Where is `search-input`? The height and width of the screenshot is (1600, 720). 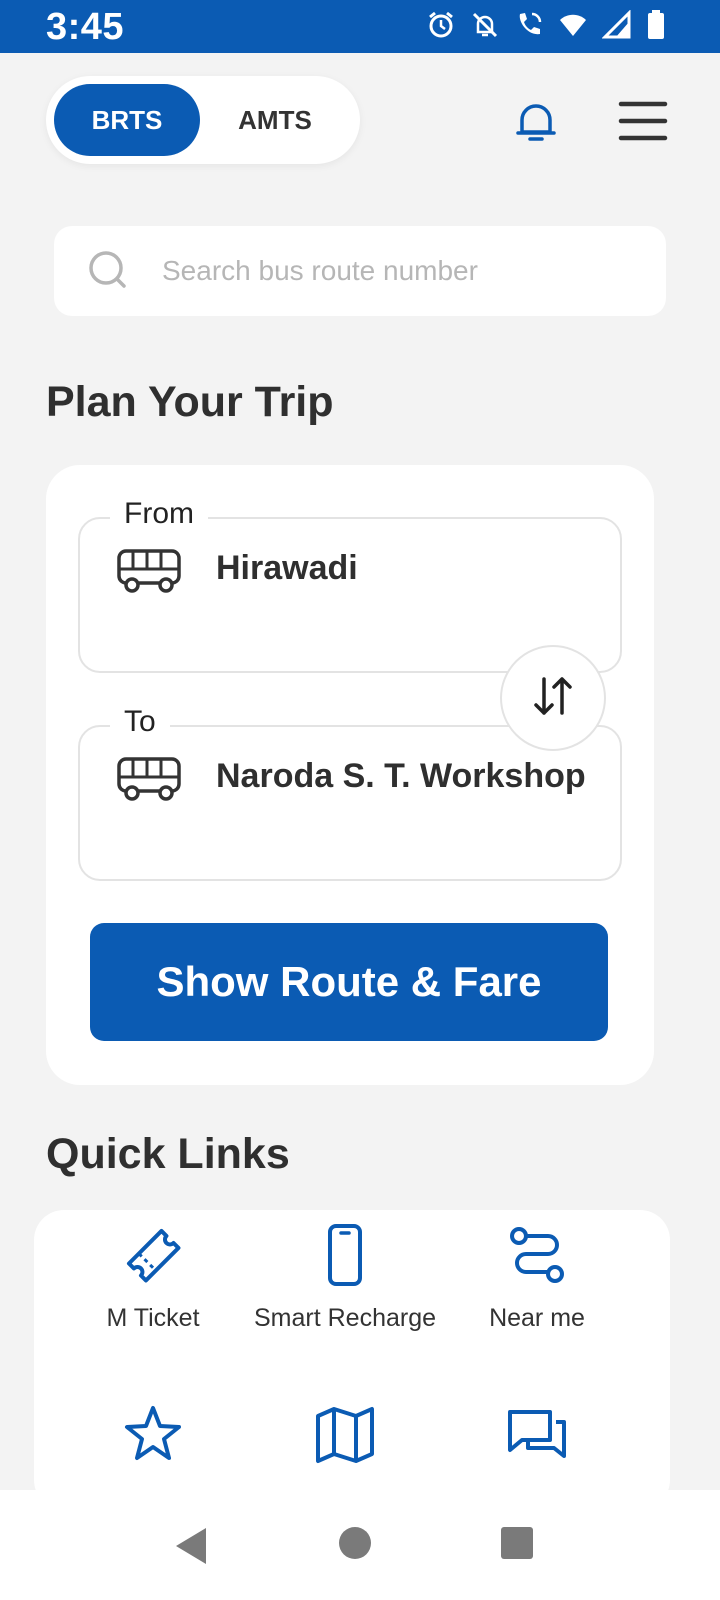 search-input is located at coordinates (397, 271).